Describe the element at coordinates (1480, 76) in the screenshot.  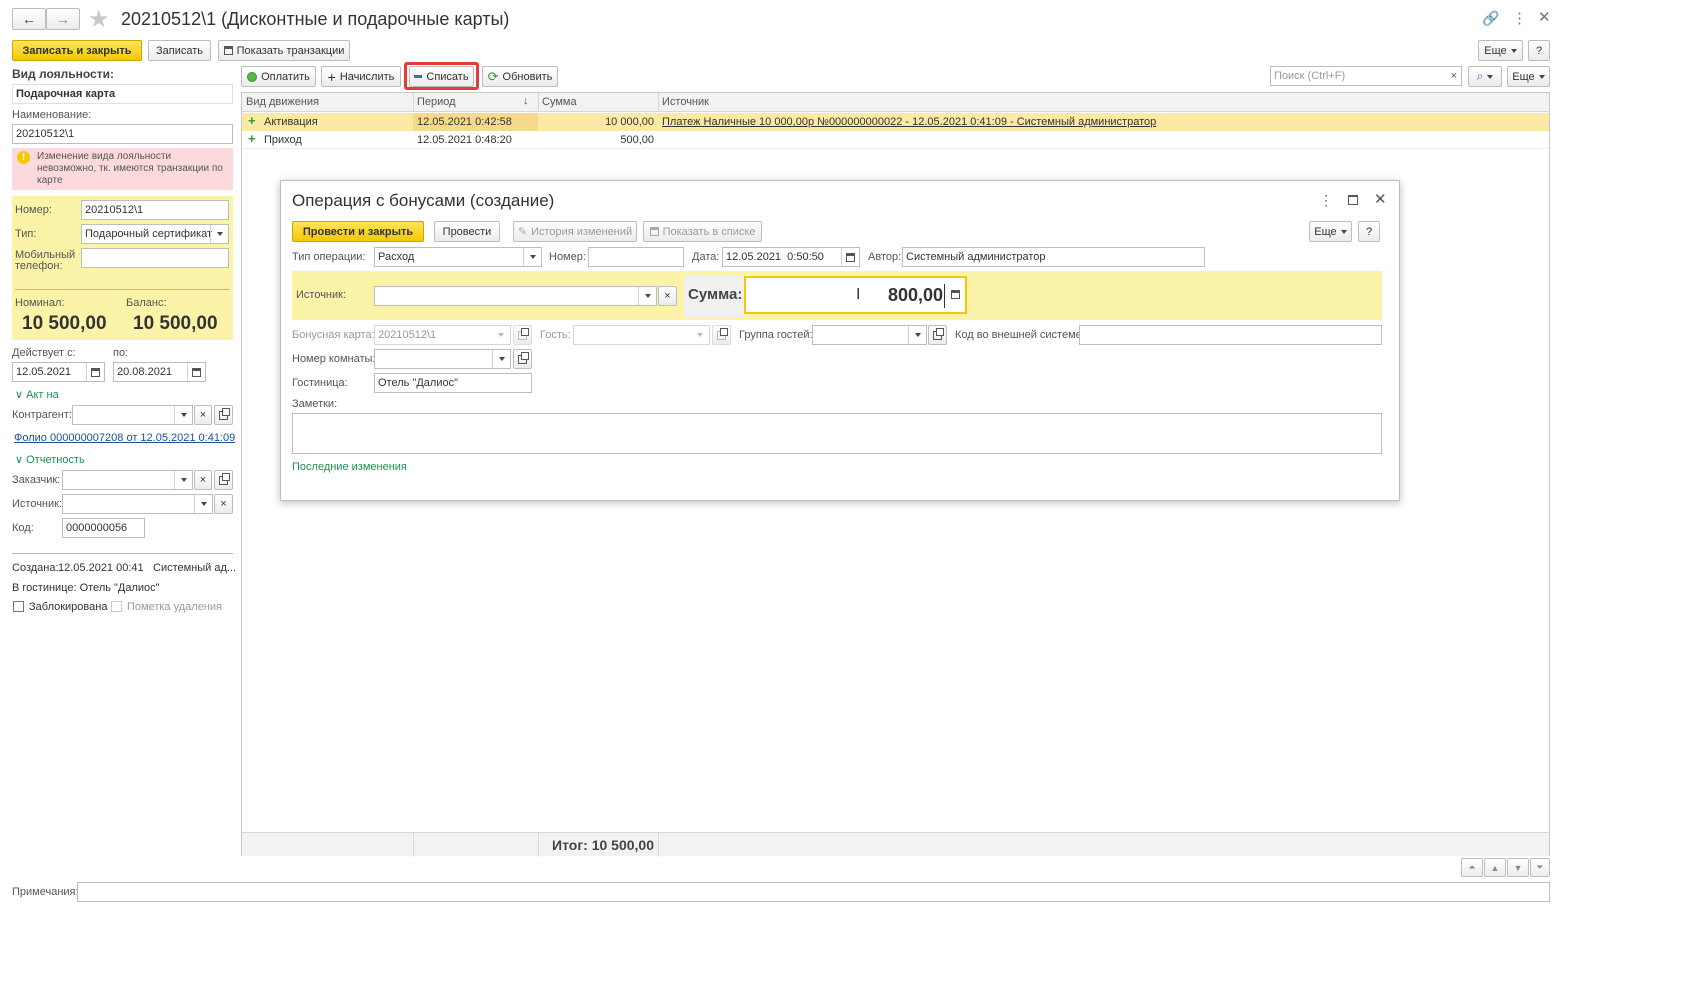
I see `search-icon: ⌕` at that location.